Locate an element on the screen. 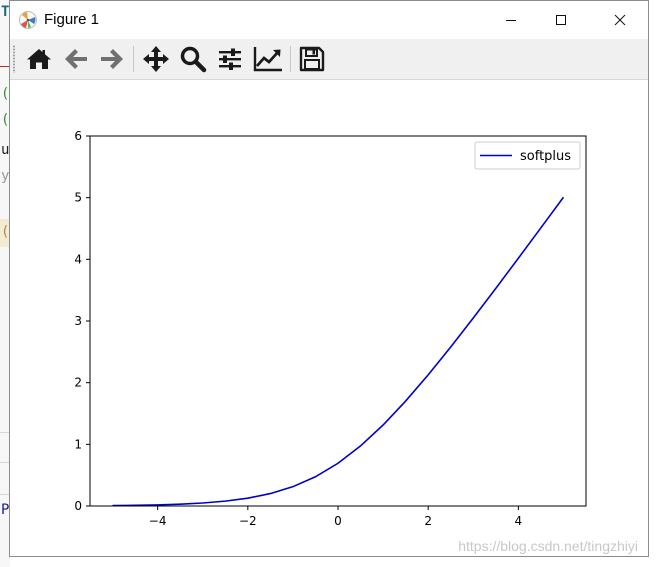  save-button is located at coordinates (312, 59).